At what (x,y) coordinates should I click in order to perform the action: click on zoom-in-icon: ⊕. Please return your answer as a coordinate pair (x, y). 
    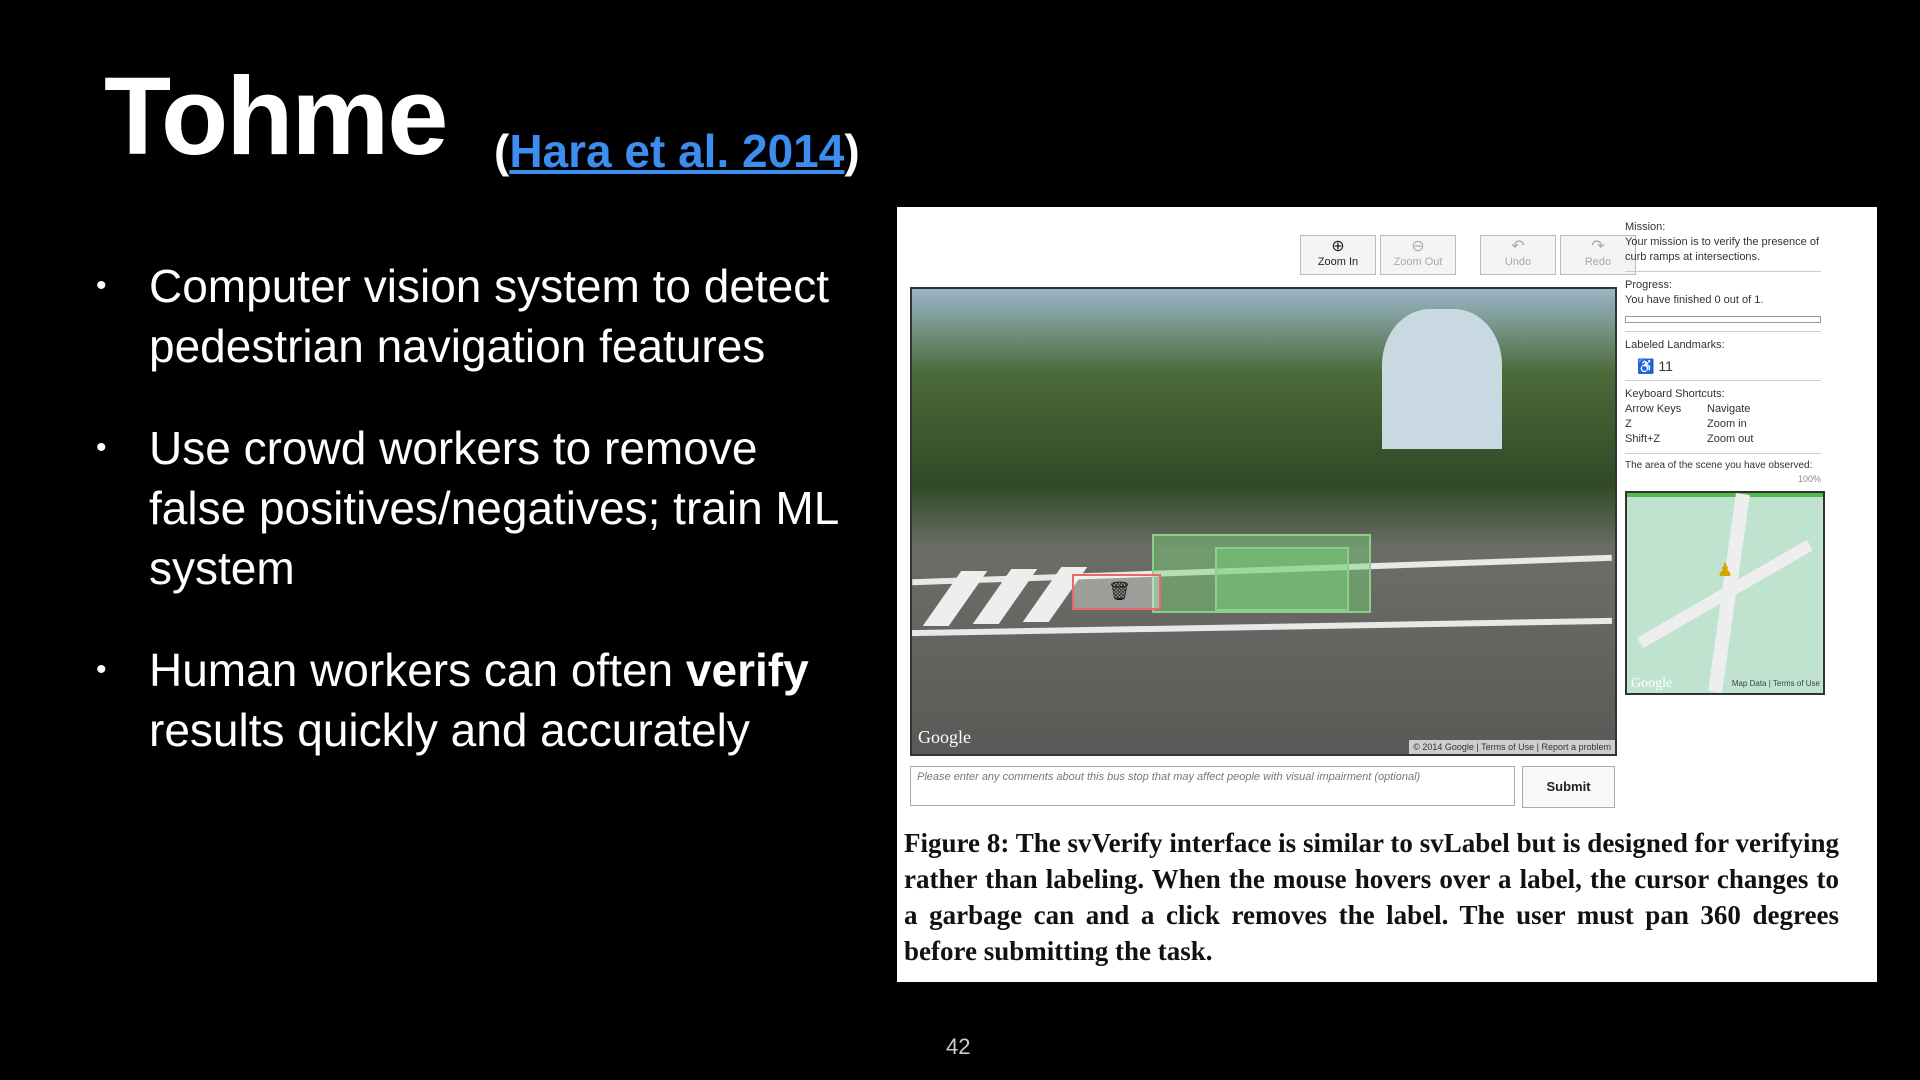
    Looking at the image, I should click on (1338, 246).